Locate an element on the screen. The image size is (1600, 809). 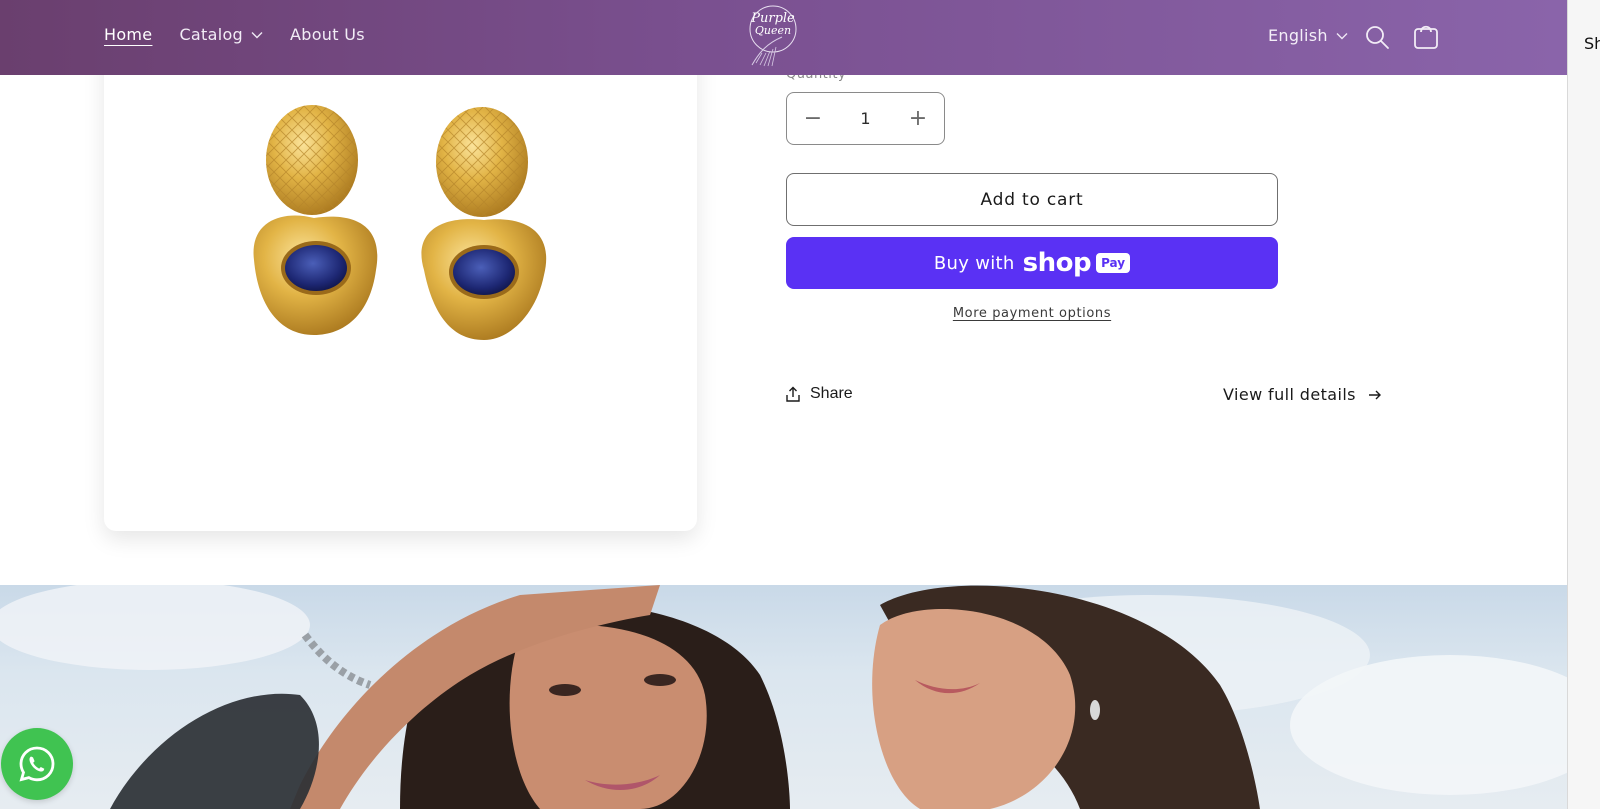
cart-button is located at coordinates (1426, 36).